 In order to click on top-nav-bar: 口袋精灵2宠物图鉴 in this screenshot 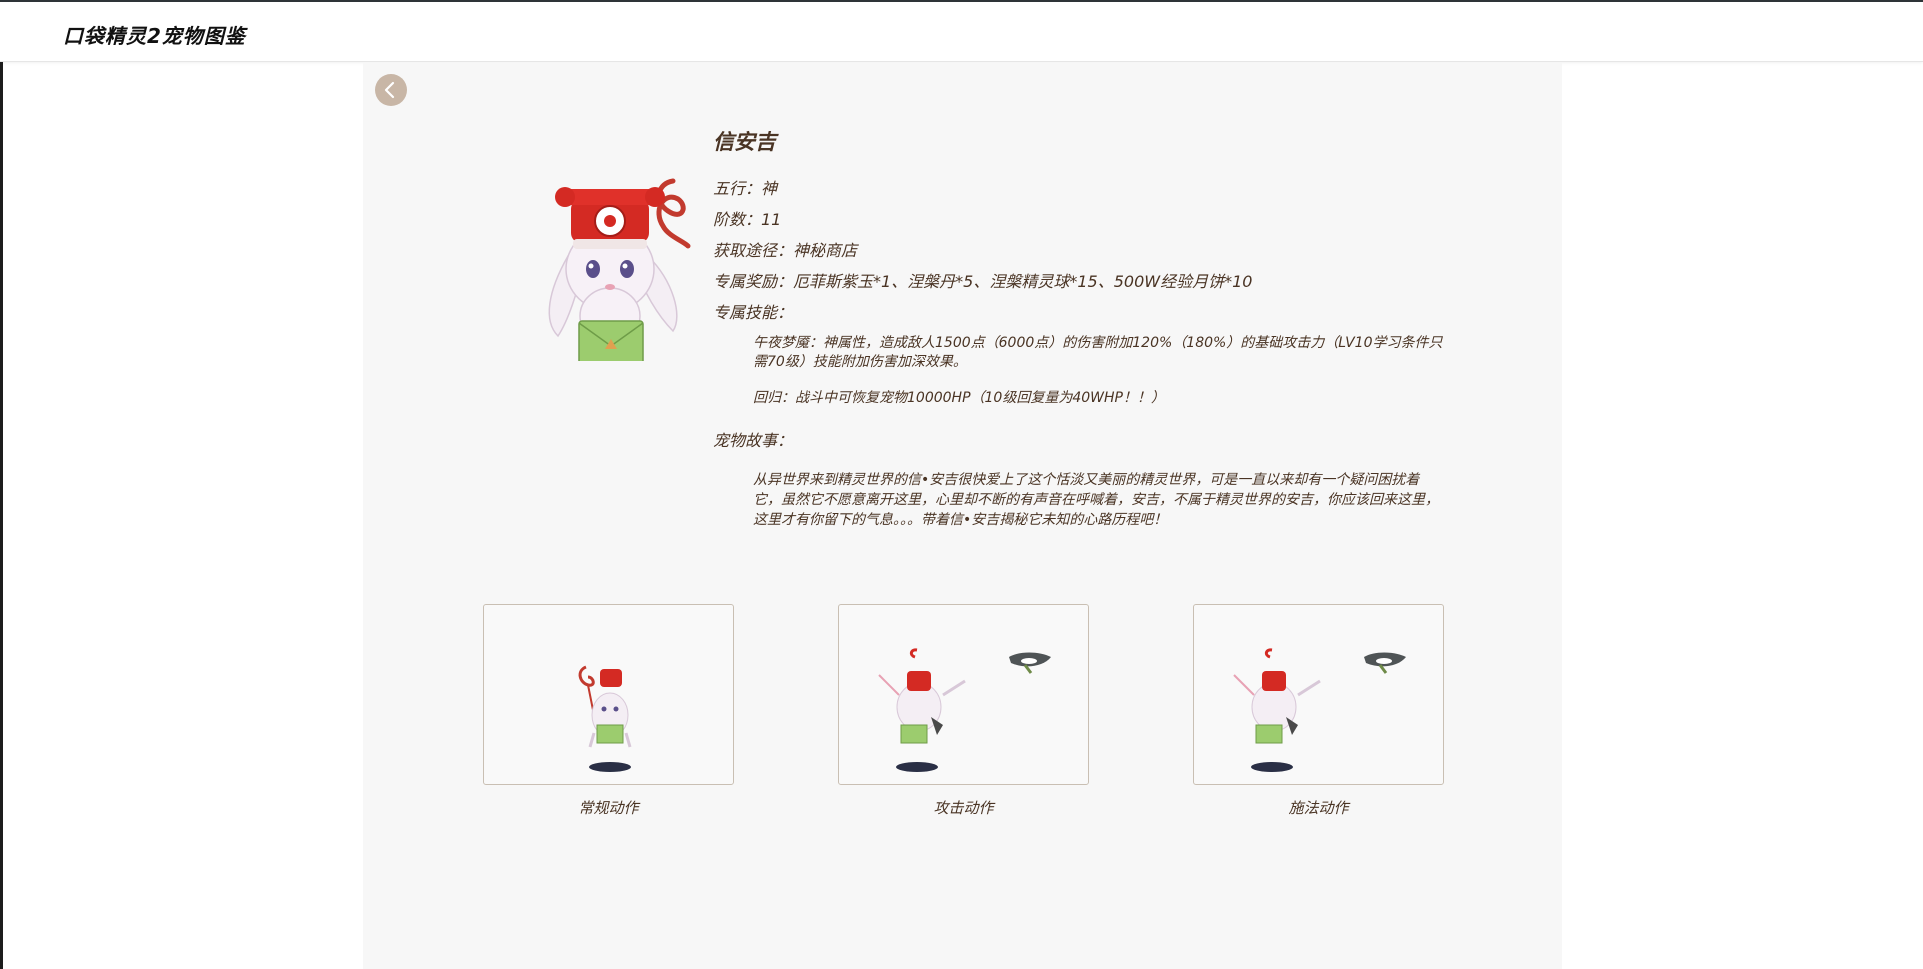, I will do `click(961, 31)`.